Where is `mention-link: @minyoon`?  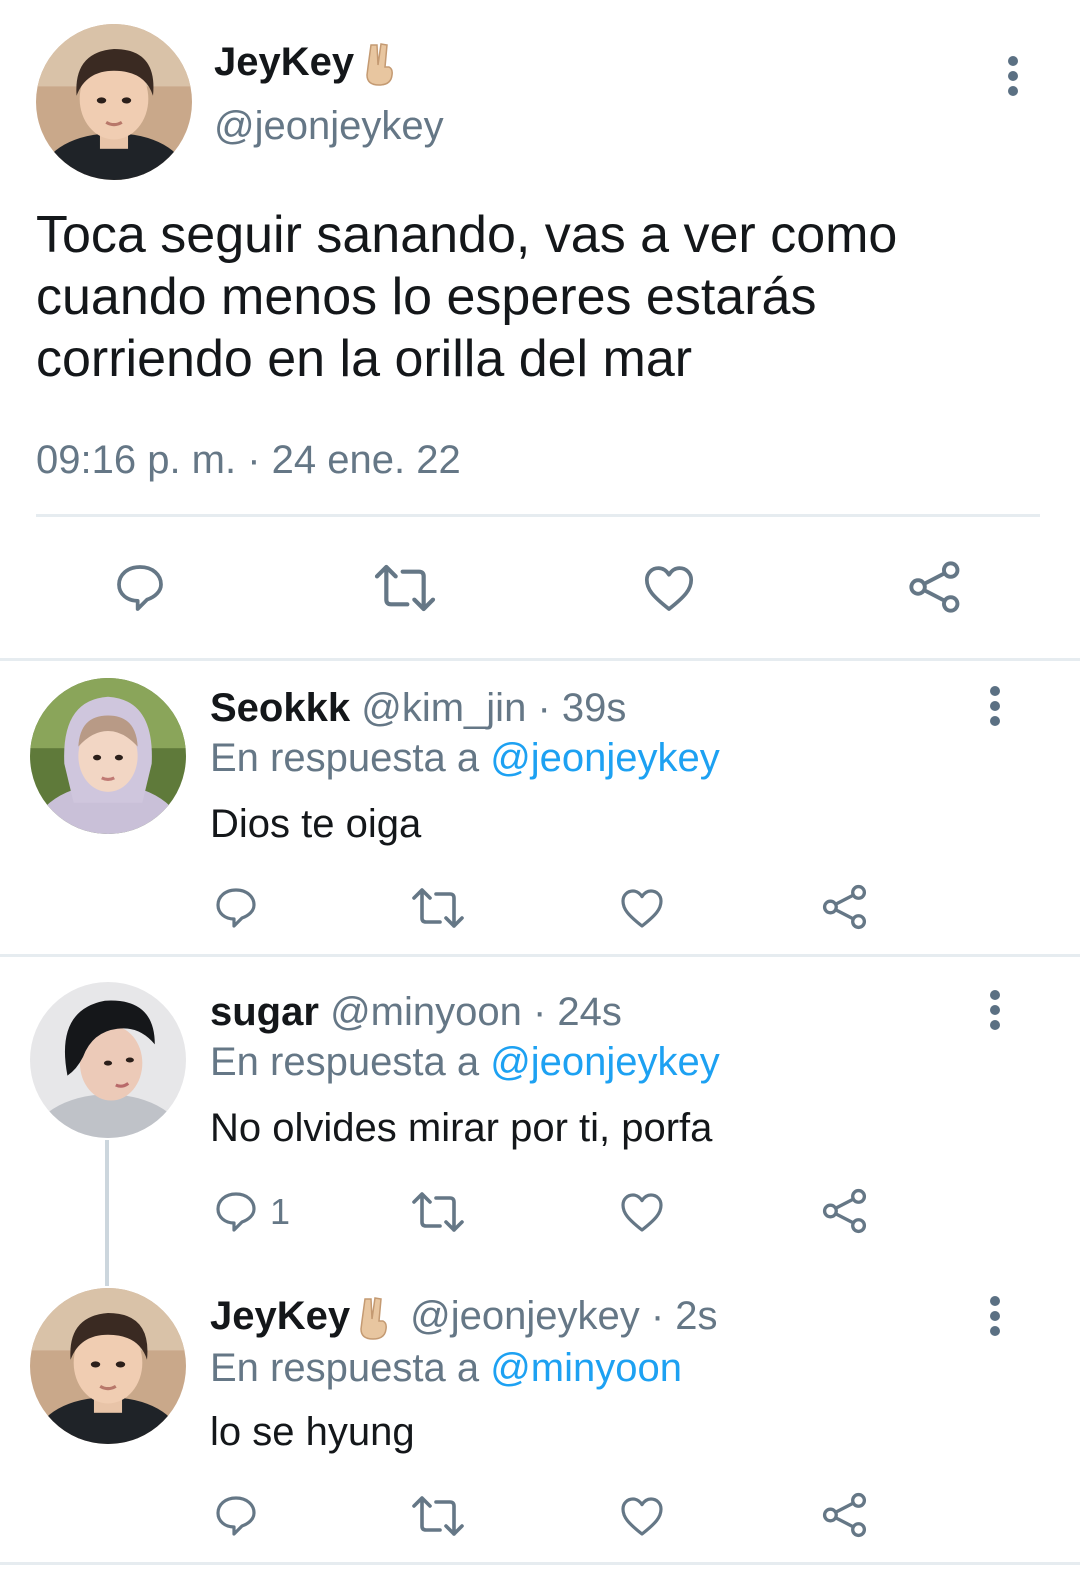 mention-link: @minyoon is located at coordinates (586, 1368).